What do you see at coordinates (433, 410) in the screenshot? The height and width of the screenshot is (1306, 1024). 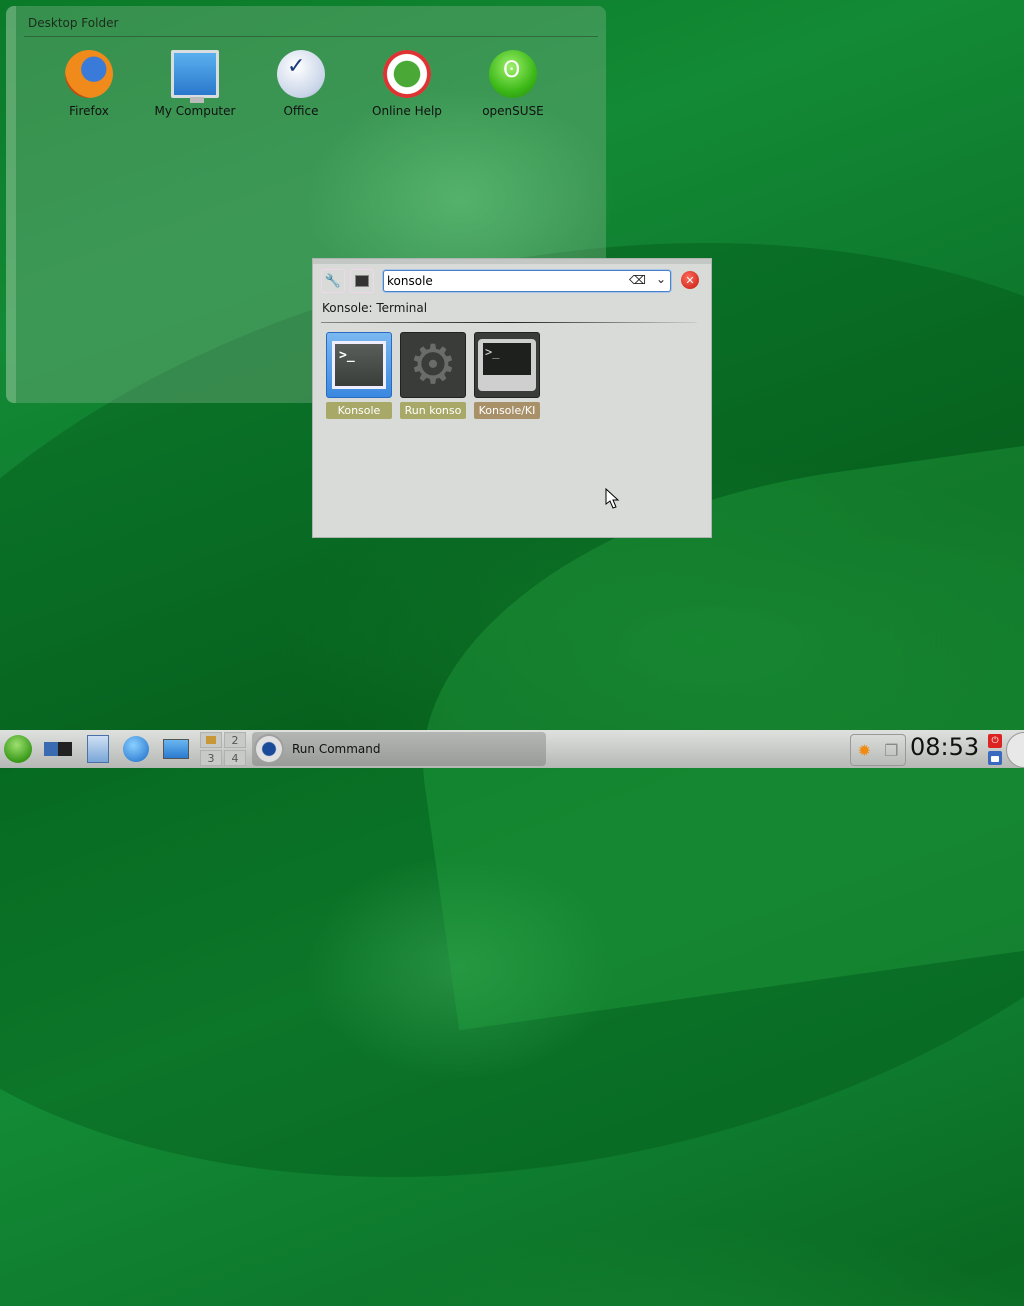 I see `result-label: Run konso` at bounding box center [433, 410].